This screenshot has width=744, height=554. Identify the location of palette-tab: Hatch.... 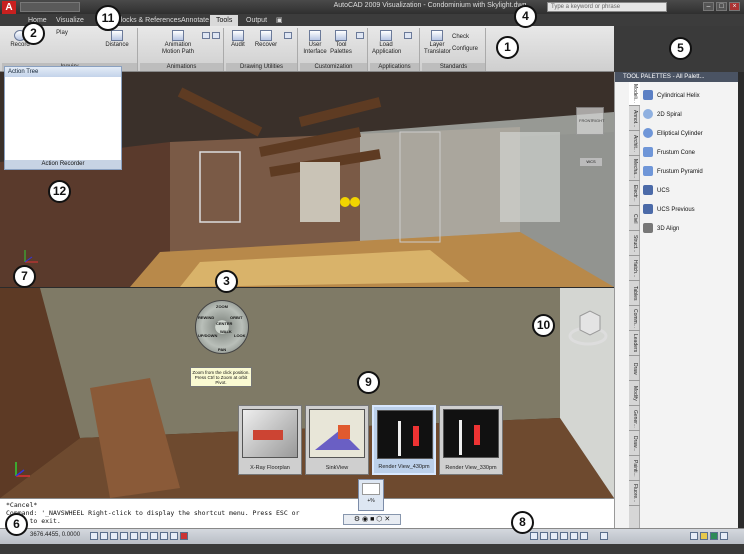
(634, 269).